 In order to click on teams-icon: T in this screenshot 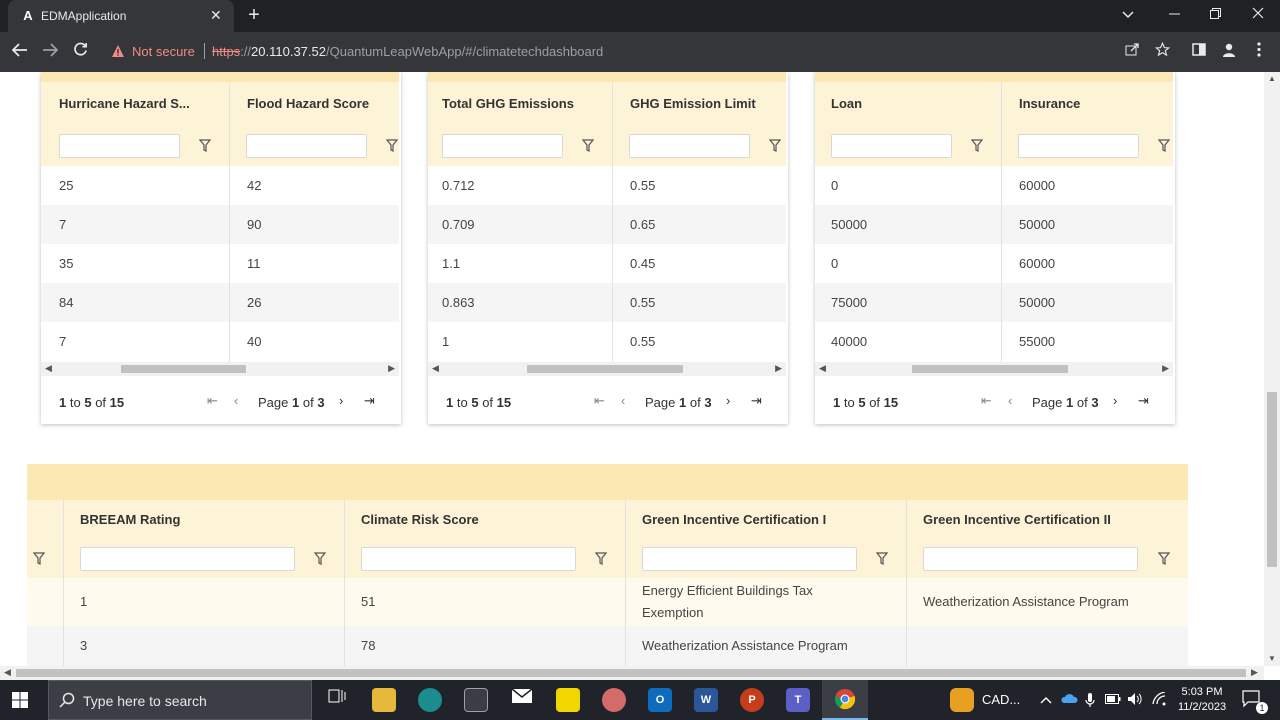, I will do `click(798, 700)`.